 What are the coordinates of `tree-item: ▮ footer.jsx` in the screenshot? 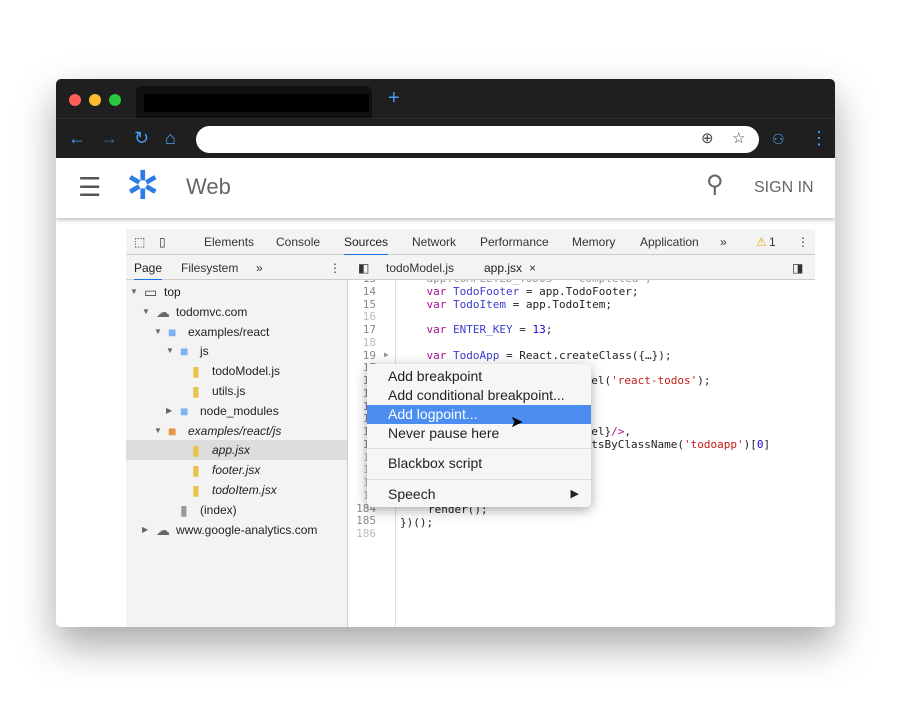 It's located at (236, 470).